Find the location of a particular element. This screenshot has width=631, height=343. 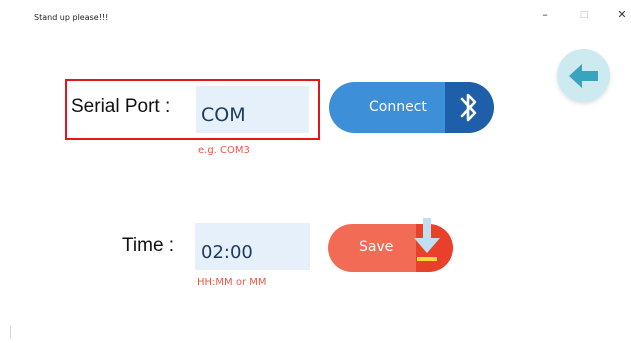

back-button is located at coordinates (583, 75).